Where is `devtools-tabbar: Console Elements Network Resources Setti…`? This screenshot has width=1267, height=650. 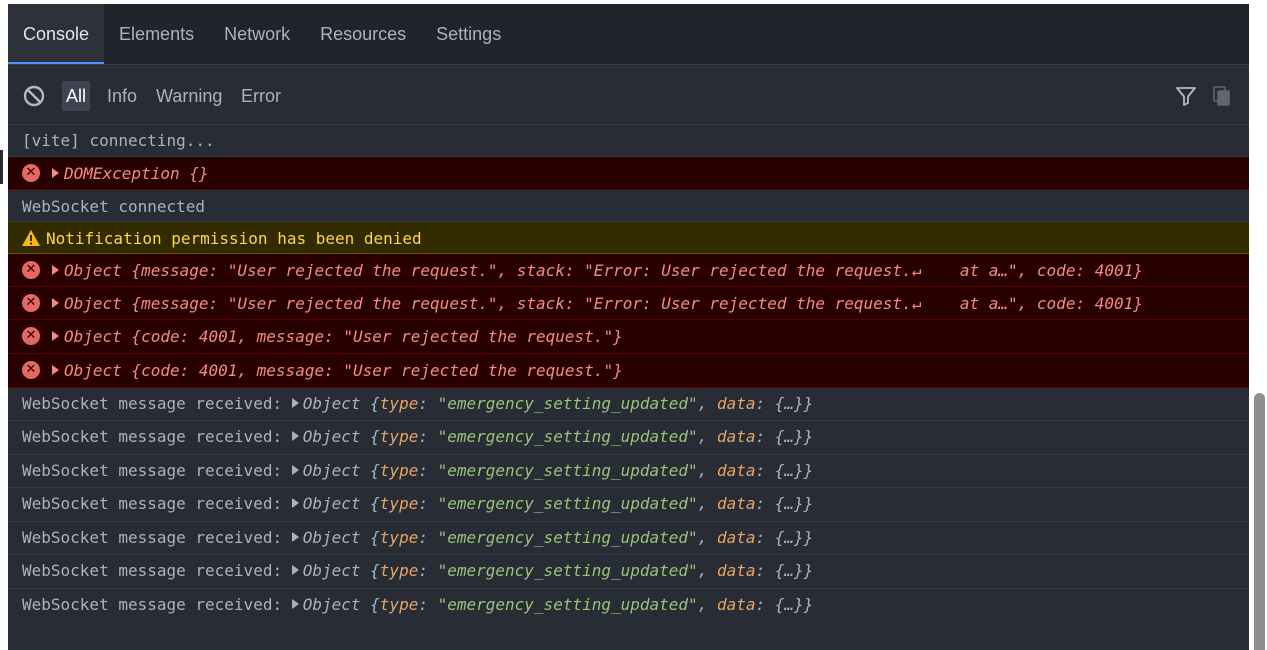 devtools-tabbar: Console Elements Network Resources Setti… is located at coordinates (628, 34).